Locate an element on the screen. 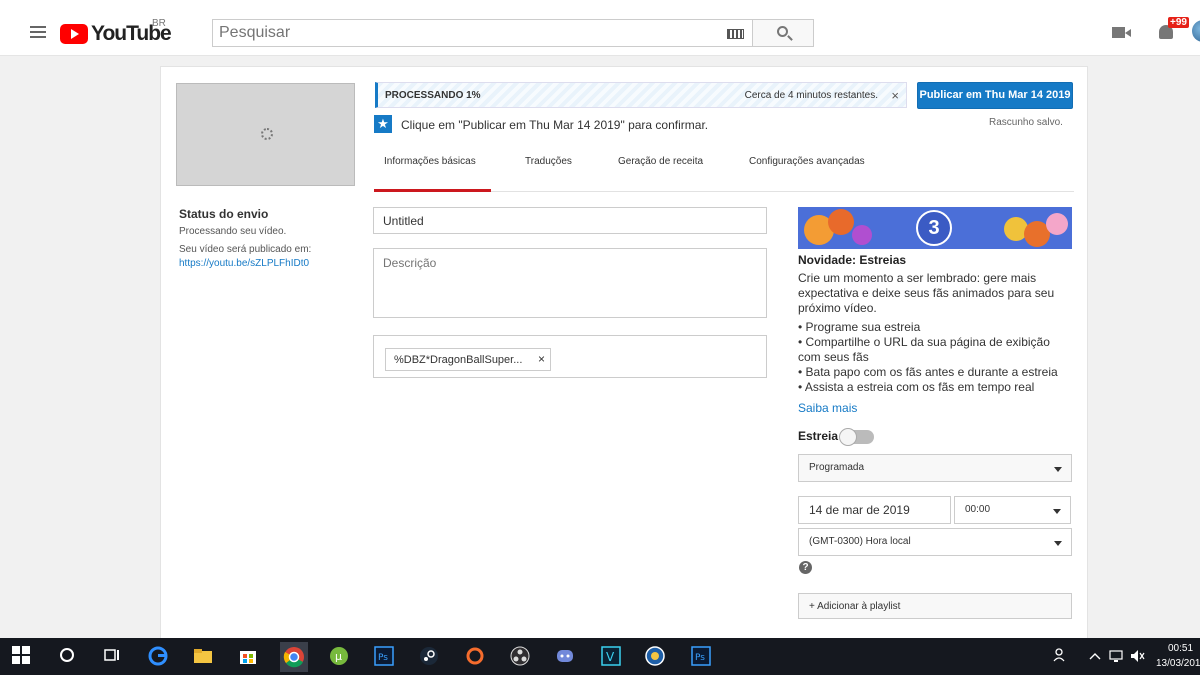 The height and width of the screenshot is (675, 1200). visibility-select: Programada is located at coordinates (935, 468).